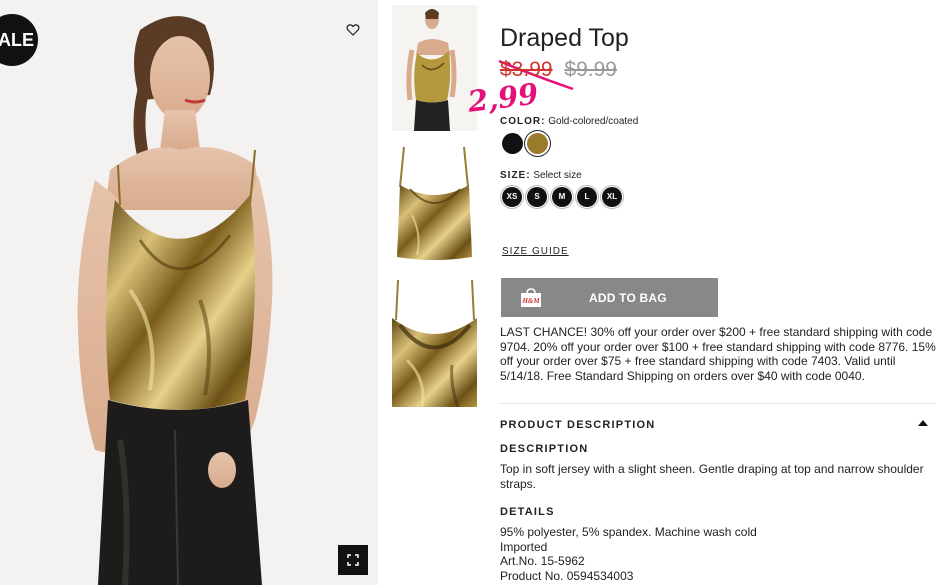 Image resolution: width=947 pixels, height=585 pixels. I want to click on heart-icon, so click(353, 30).